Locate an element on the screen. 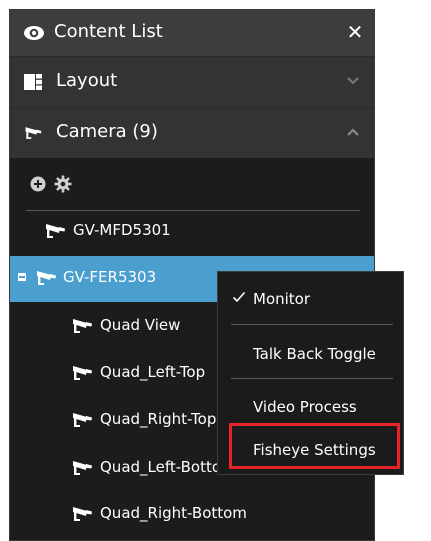 This screenshot has height=541, width=431. tree-item-label: Quad_Left-Bottom is located at coordinates (168, 467).